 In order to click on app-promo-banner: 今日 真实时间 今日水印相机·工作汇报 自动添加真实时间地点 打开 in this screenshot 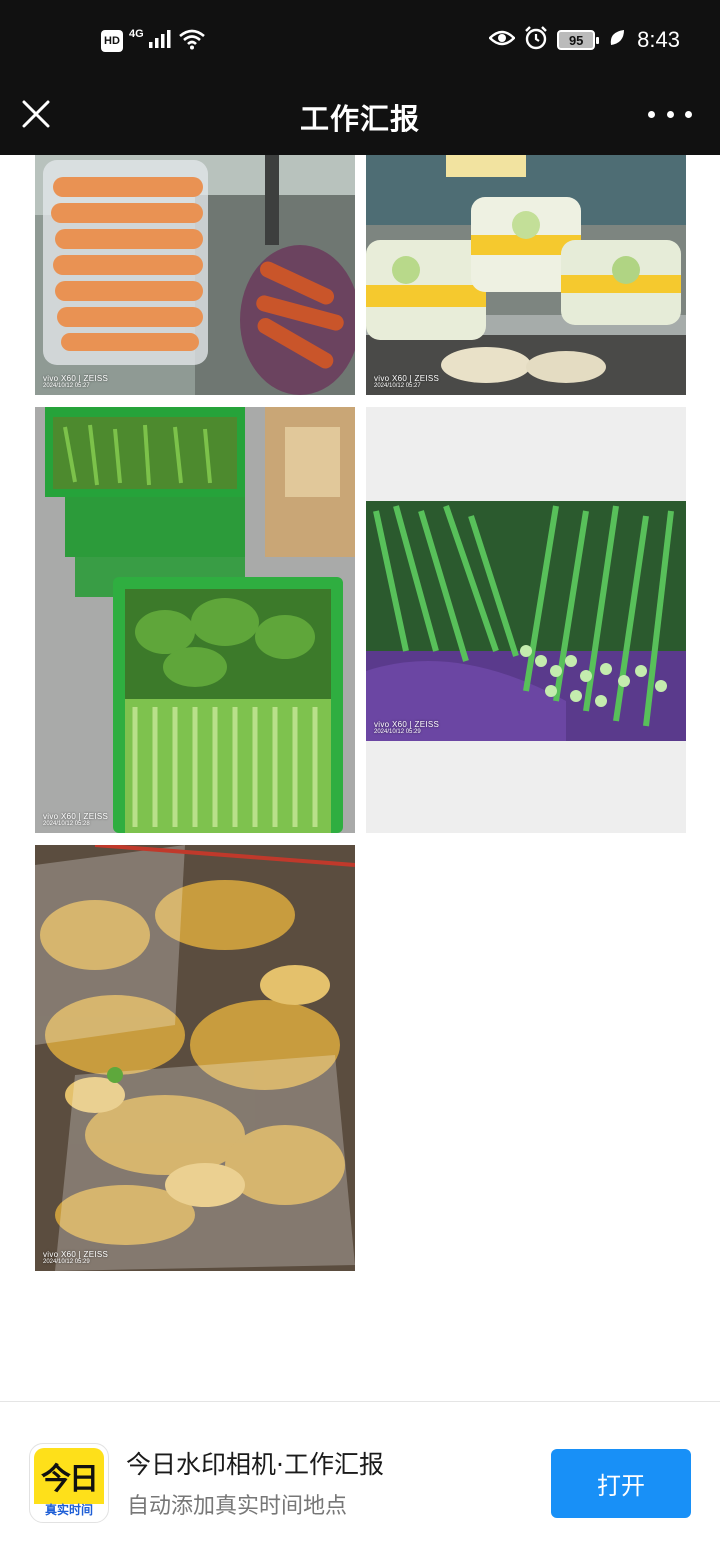, I will do `click(360, 1480)`.